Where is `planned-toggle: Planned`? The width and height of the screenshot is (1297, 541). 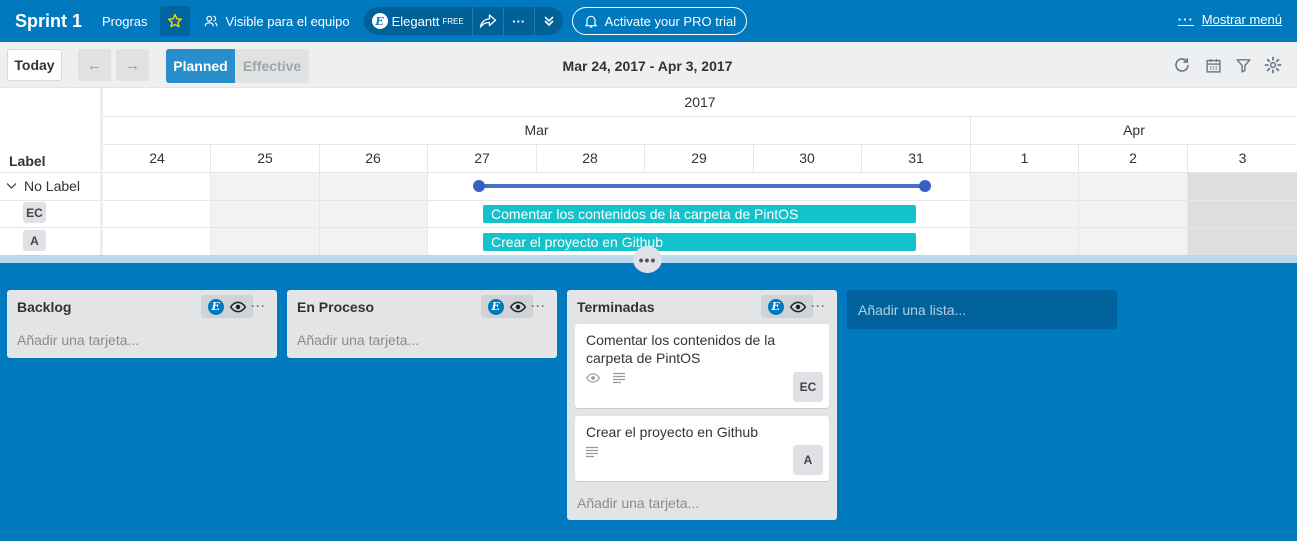
planned-toggle: Planned is located at coordinates (200, 66).